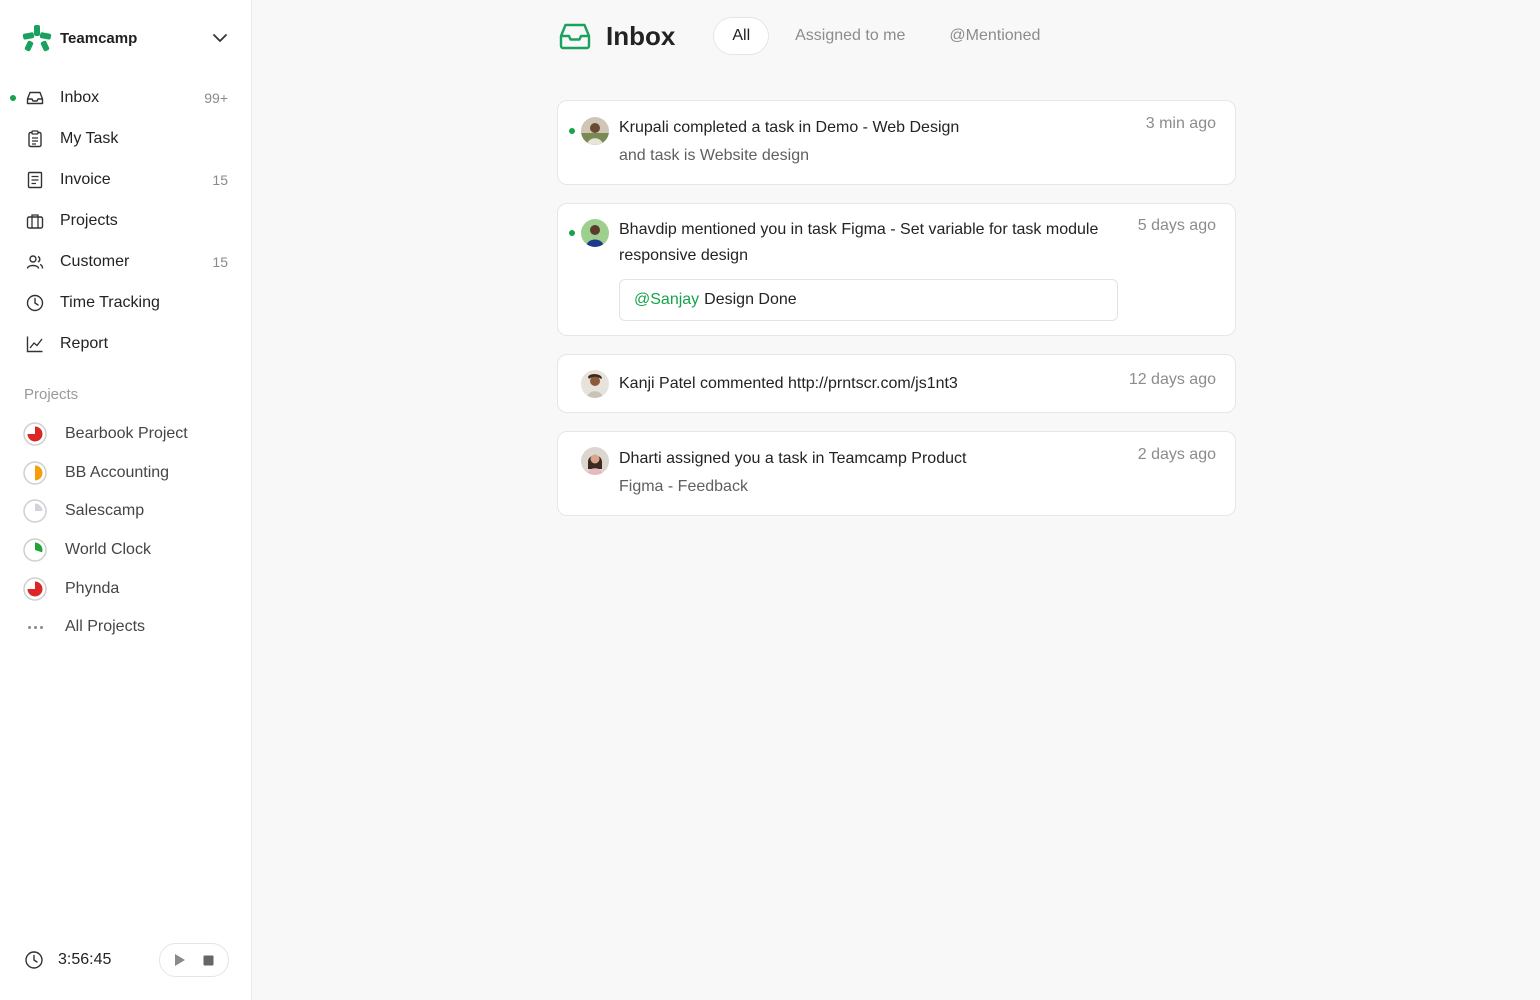 This screenshot has height=1000, width=1540. I want to click on mention-quote: @Sanjay Design Done, so click(868, 300).